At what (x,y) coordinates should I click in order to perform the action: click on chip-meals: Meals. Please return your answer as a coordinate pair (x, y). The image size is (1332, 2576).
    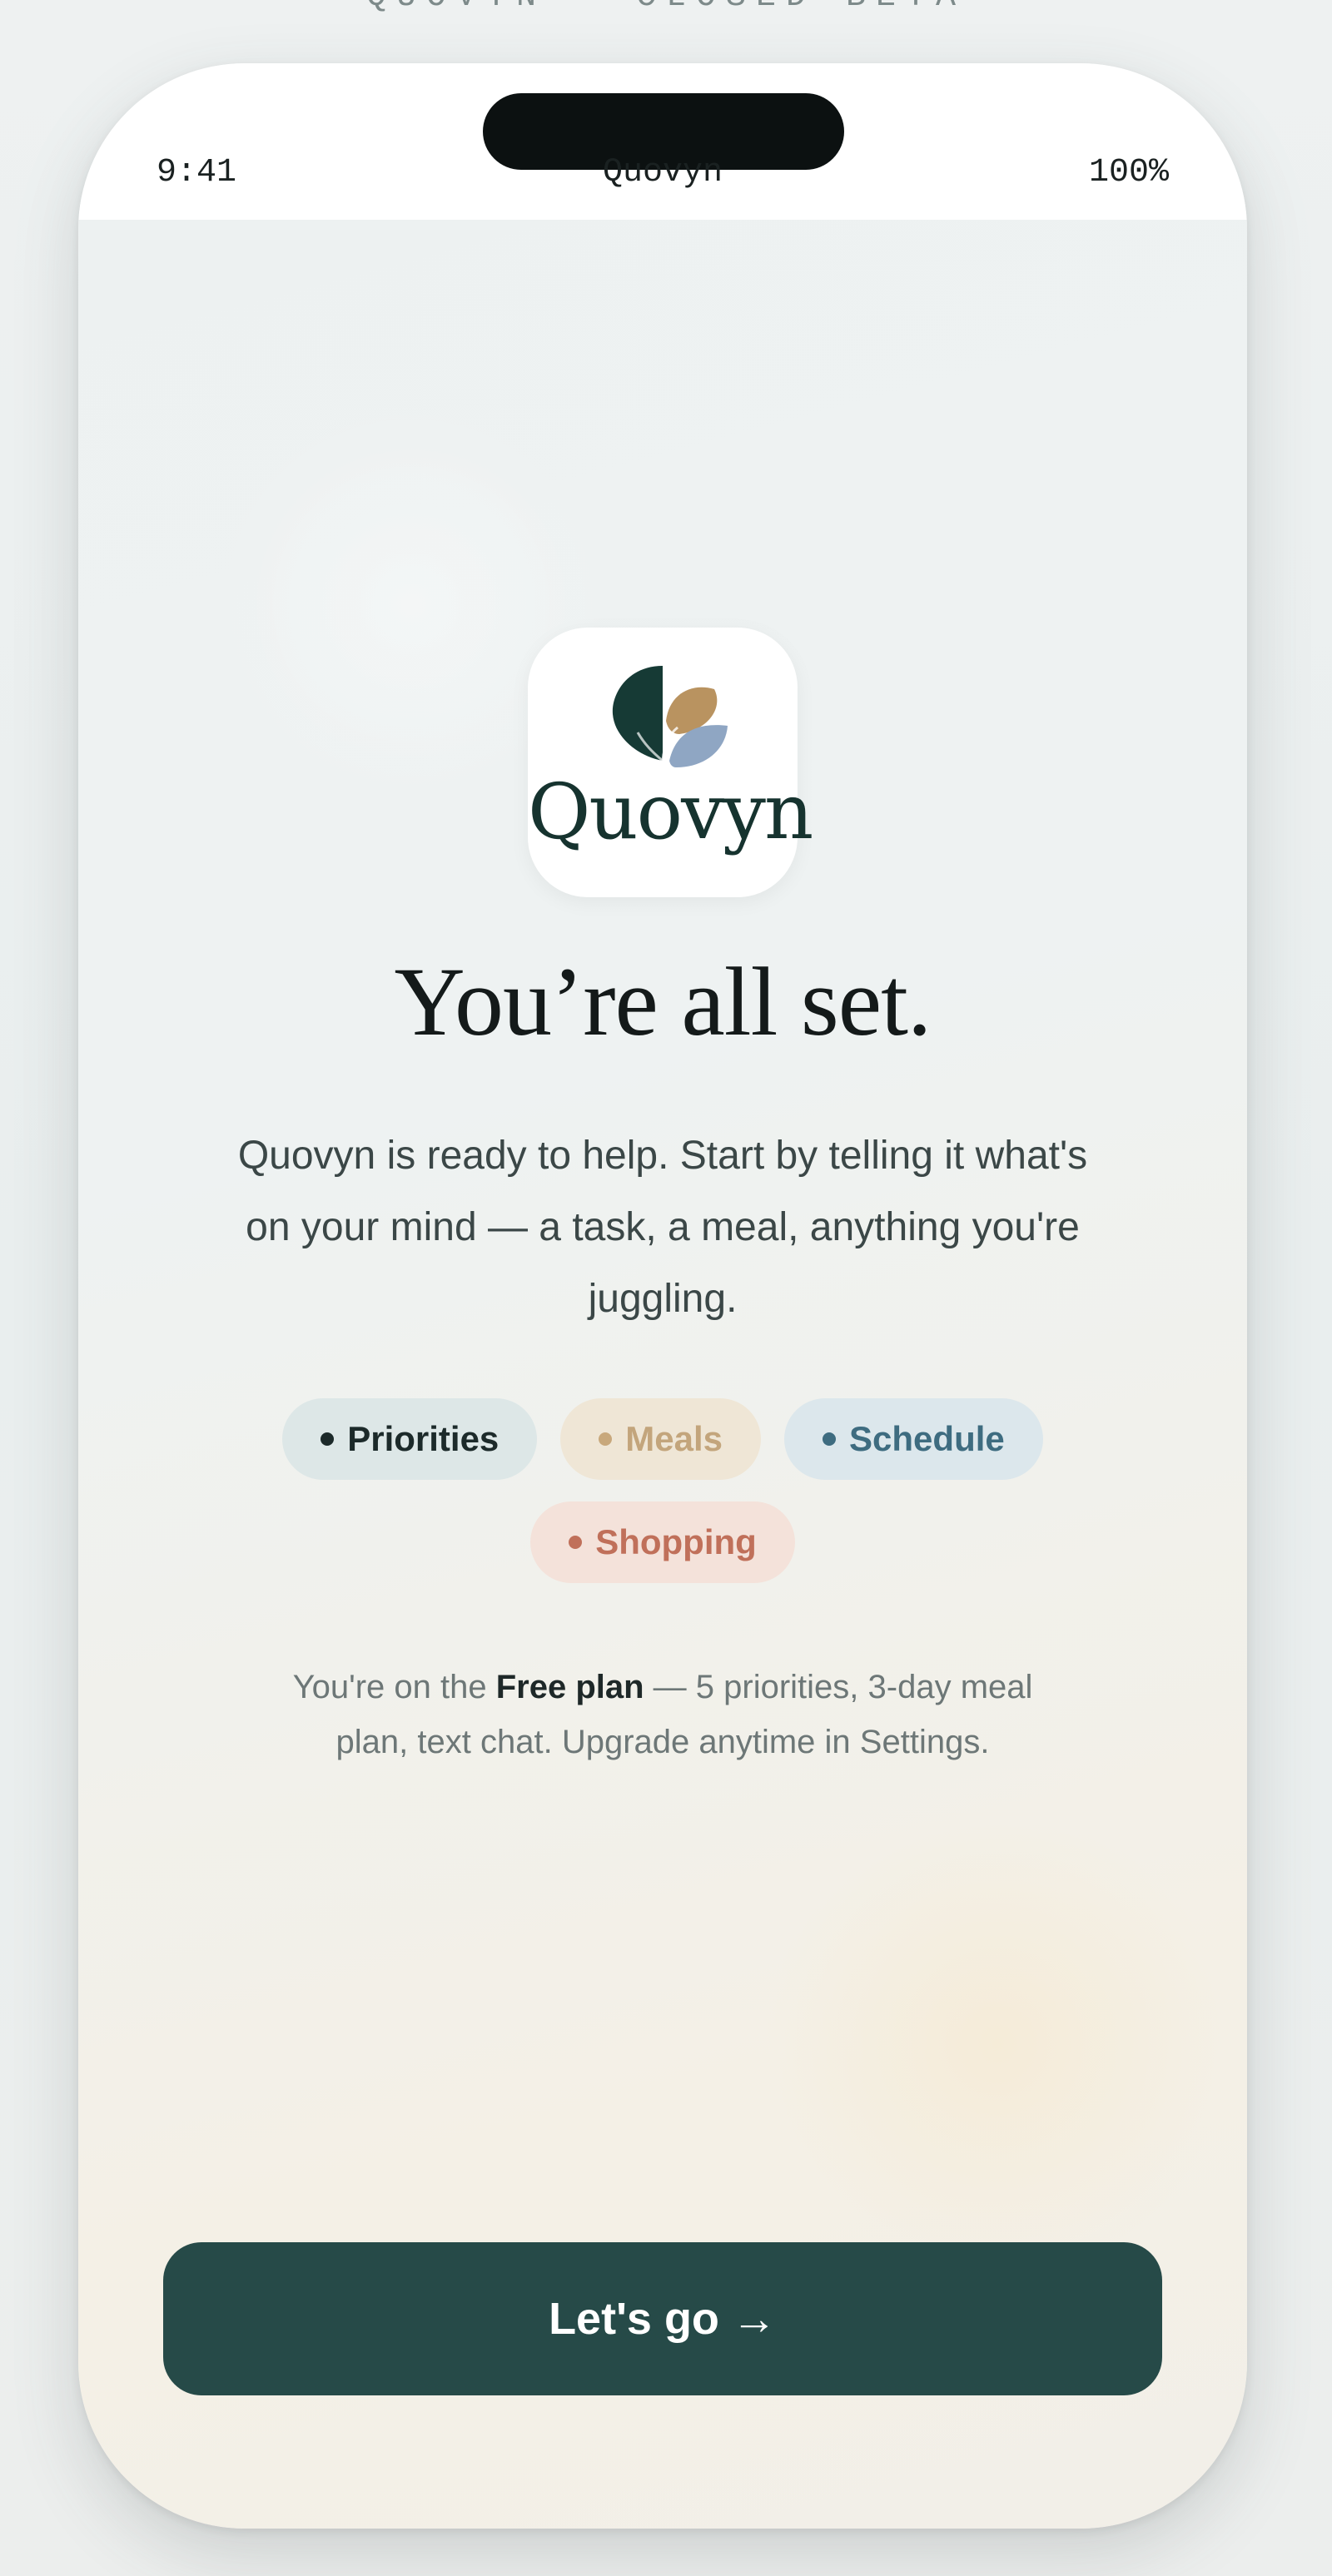
    Looking at the image, I should click on (661, 1439).